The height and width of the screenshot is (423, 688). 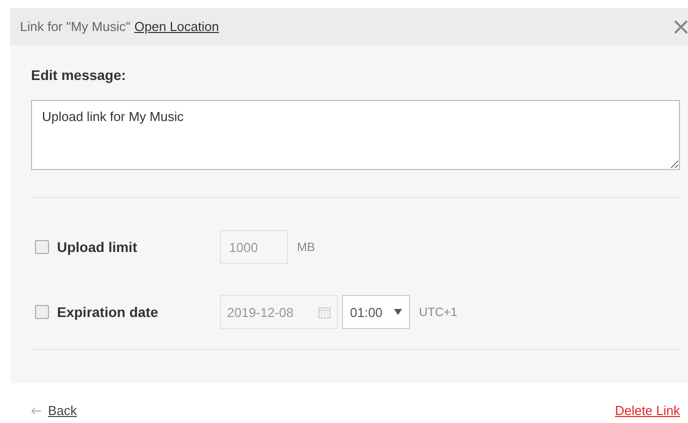 What do you see at coordinates (108, 312) in the screenshot?
I see `option-label: Expiration date` at bounding box center [108, 312].